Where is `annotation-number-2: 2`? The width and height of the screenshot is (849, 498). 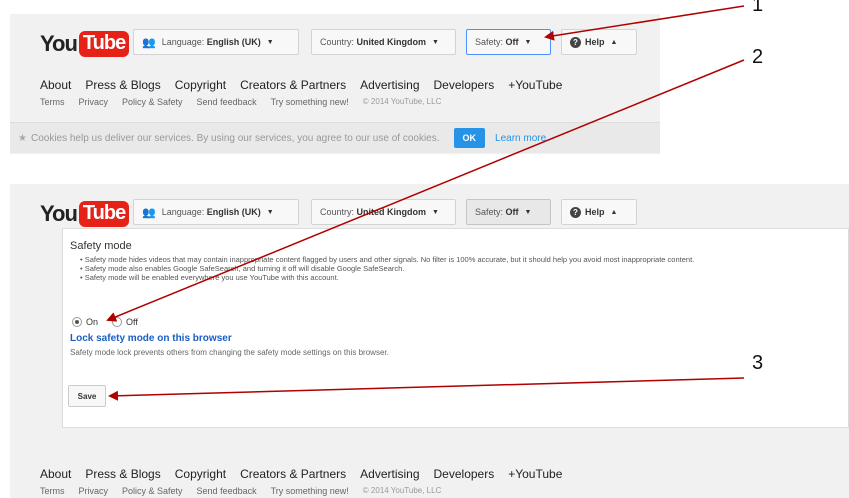 annotation-number-2: 2 is located at coordinates (758, 57).